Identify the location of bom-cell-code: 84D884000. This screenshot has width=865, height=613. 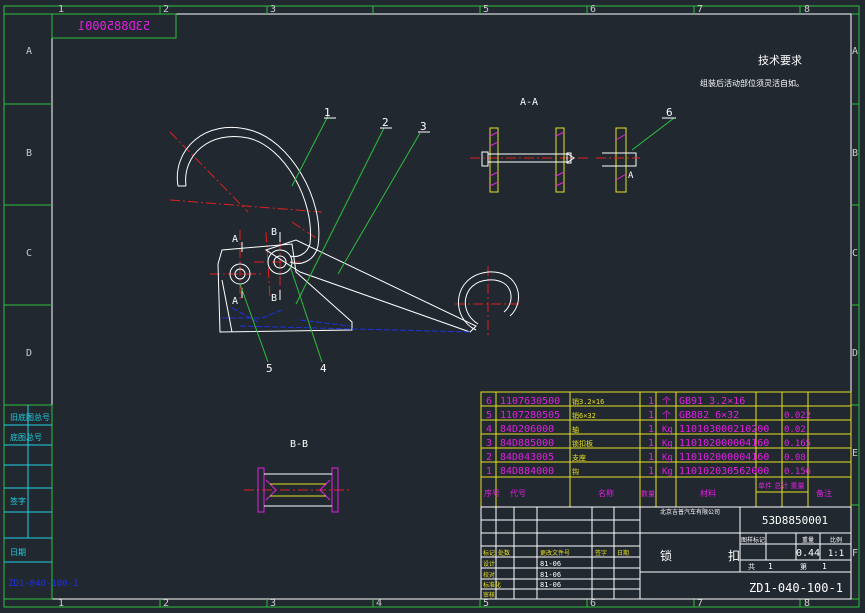
(527, 471).